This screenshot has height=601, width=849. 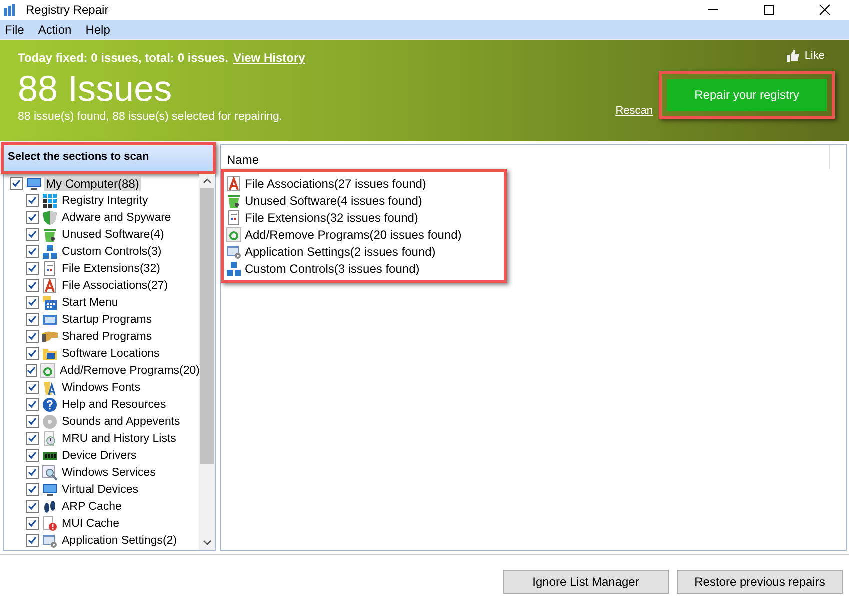 I want to click on menu-item: Action, so click(x=55, y=29).